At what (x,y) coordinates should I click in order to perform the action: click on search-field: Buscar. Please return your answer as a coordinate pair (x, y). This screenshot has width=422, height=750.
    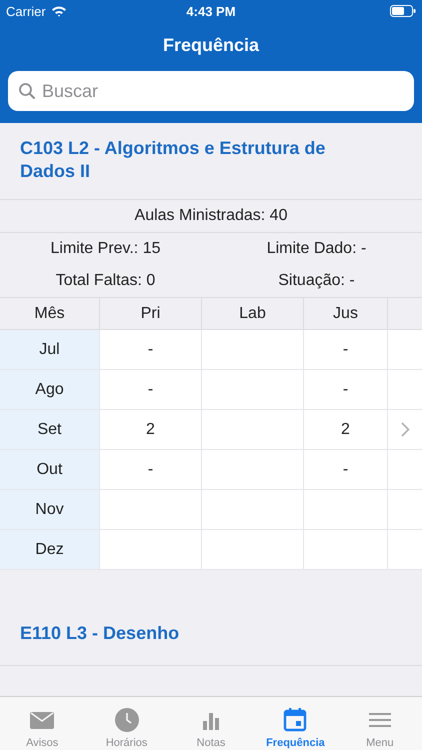
    Looking at the image, I should click on (211, 91).